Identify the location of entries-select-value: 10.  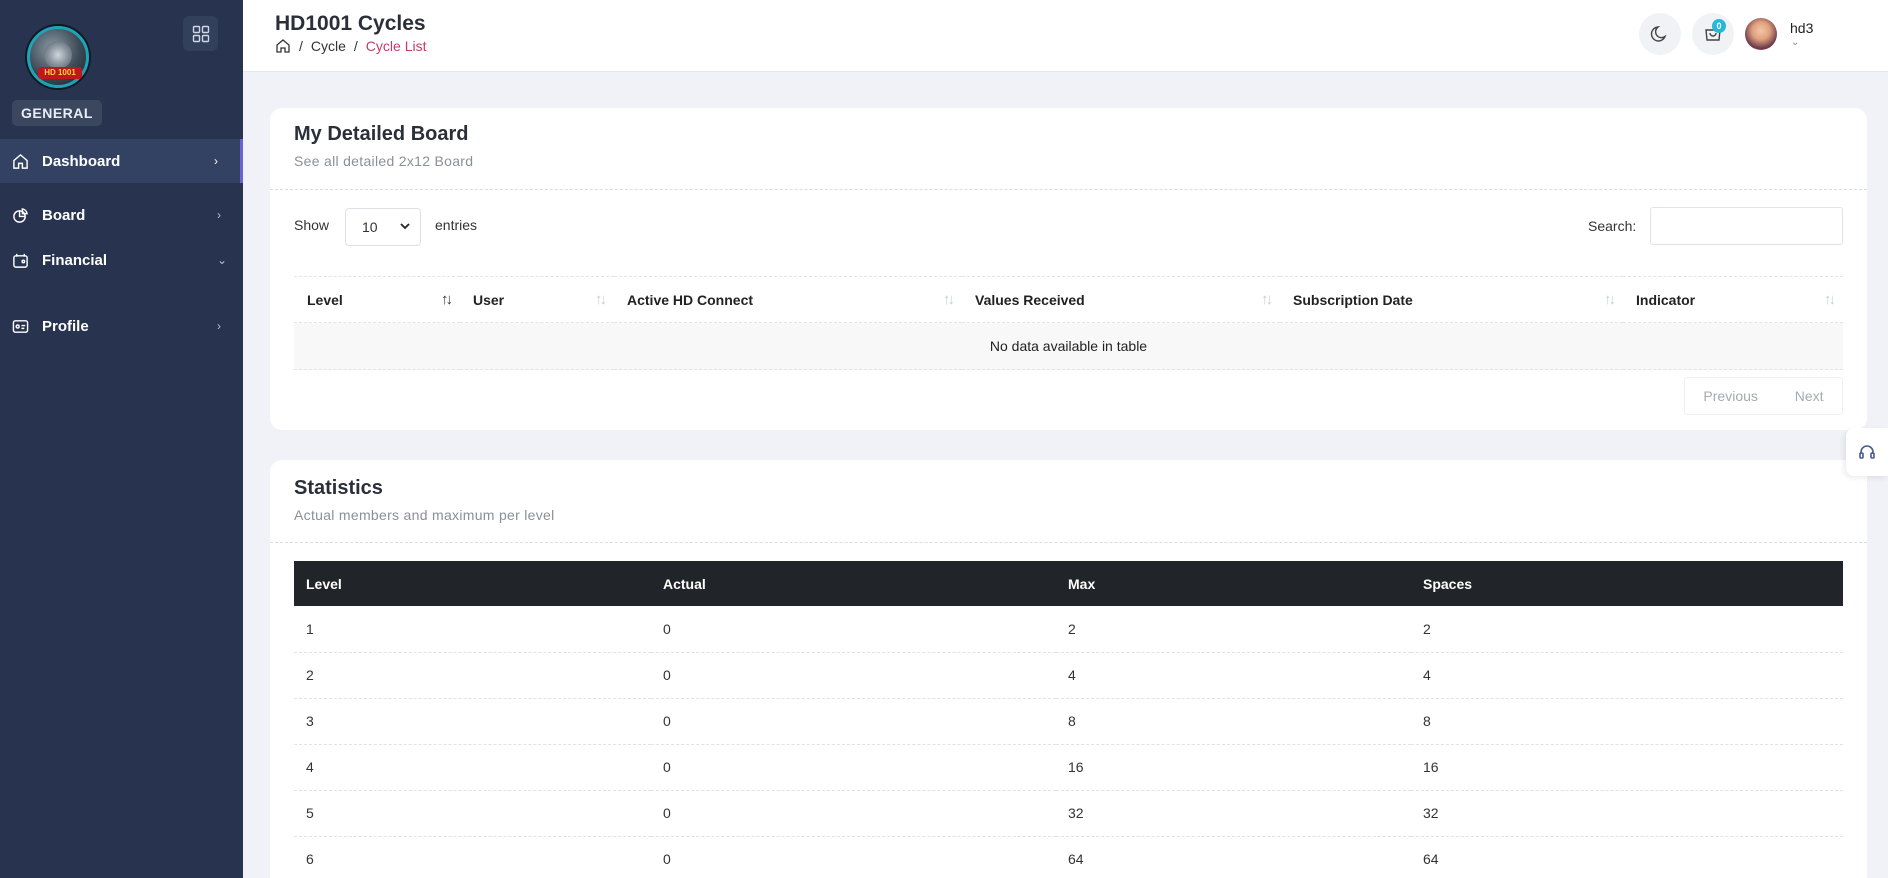
(370, 227).